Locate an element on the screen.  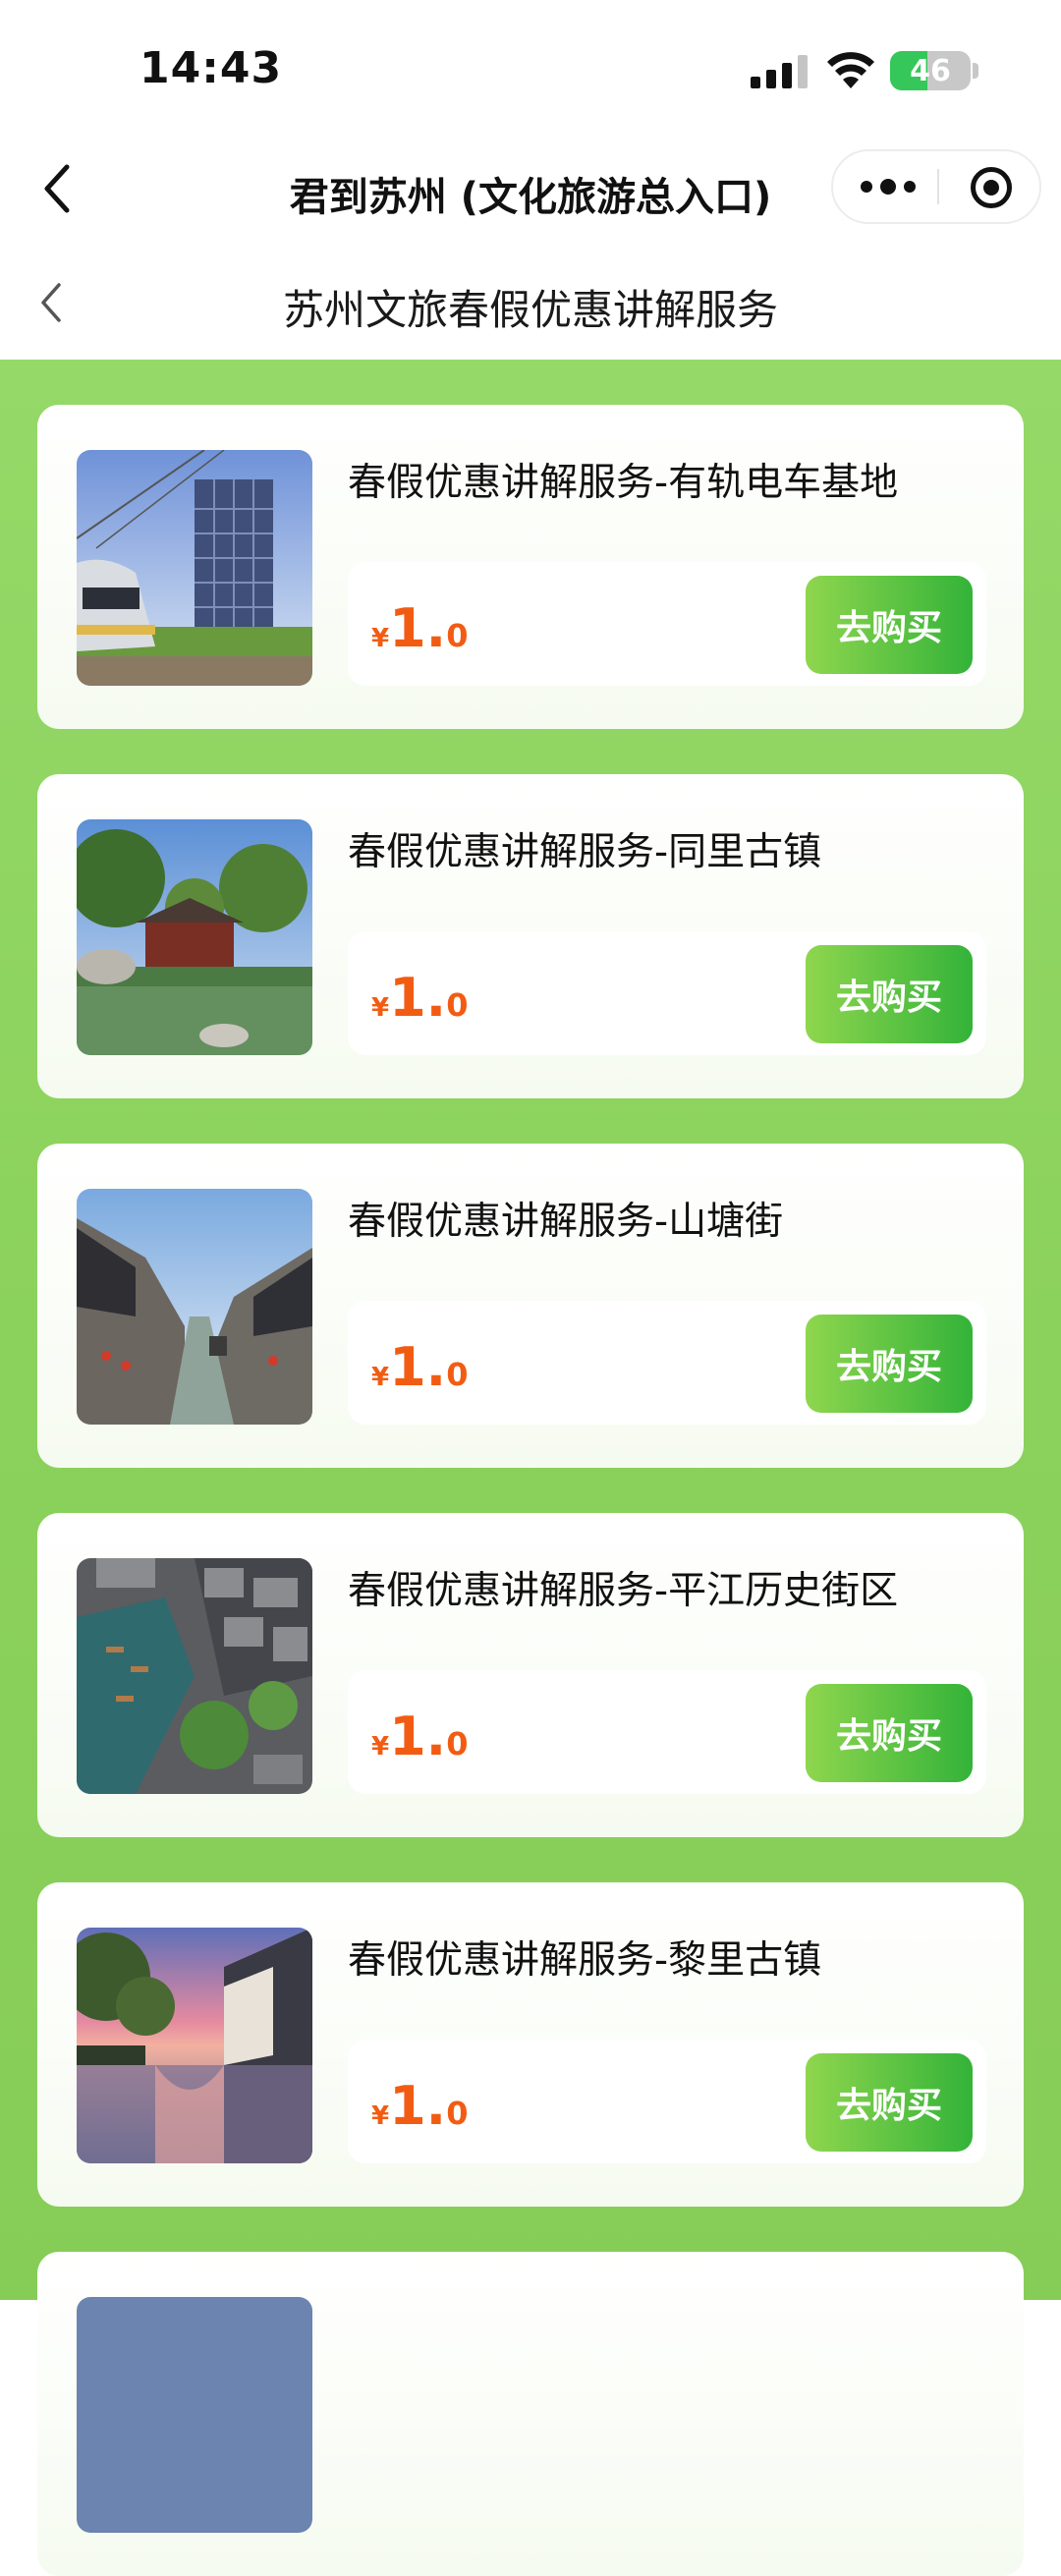
product-card: 春假优惠讲解服务-黎里古镇 ¥1.0 去购买 is located at coordinates (530, 2044).